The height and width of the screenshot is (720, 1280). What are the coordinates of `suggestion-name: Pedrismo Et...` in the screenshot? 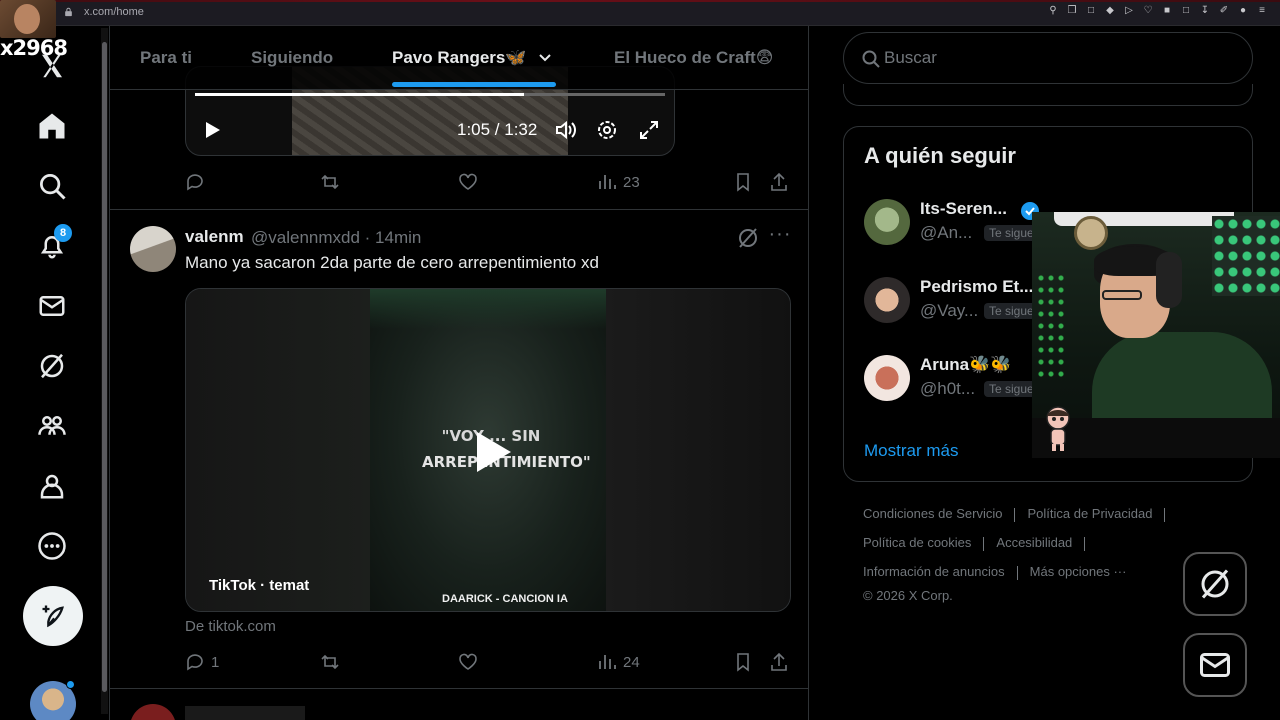 It's located at (976, 287).